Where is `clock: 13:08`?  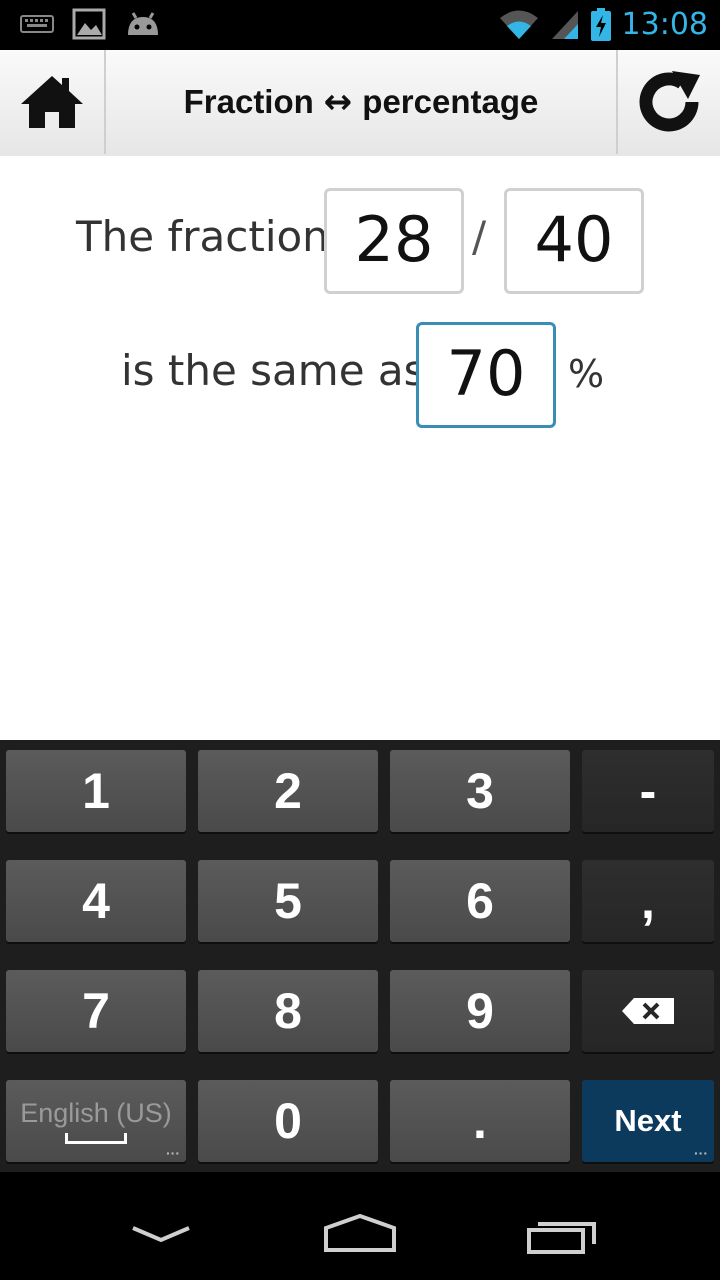
clock: 13:08 is located at coordinates (664, 24).